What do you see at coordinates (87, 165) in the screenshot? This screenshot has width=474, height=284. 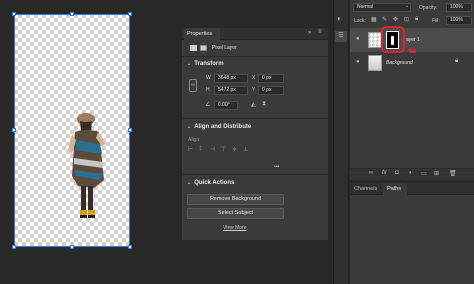 I see `person-cutout-image` at bounding box center [87, 165].